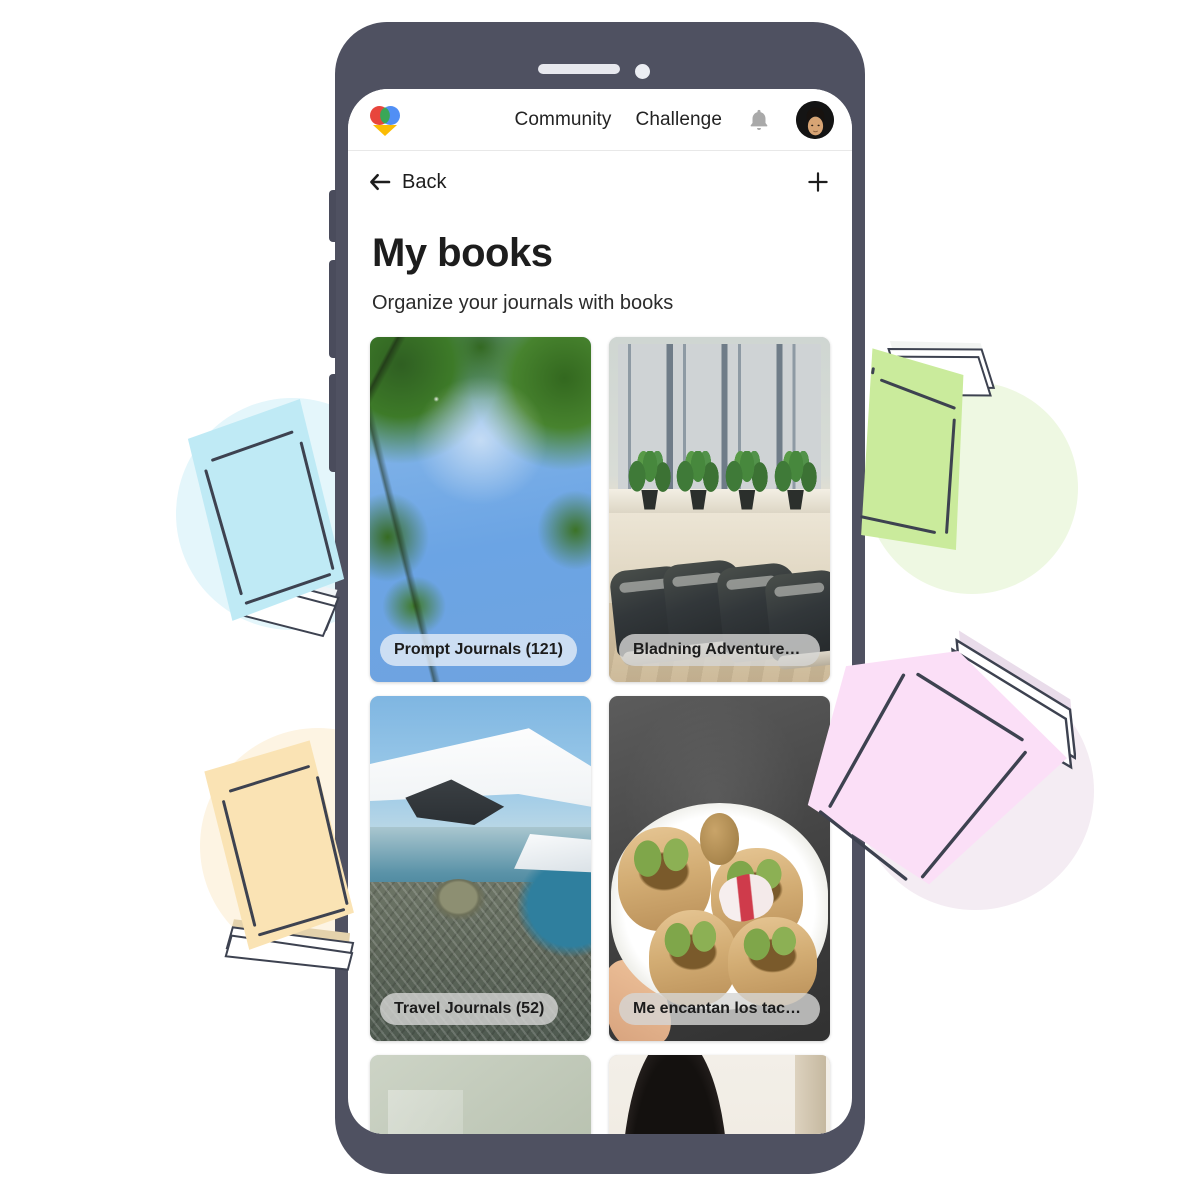  Describe the element at coordinates (719, 839) in the screenshot. I see `photo-potato` at that location.